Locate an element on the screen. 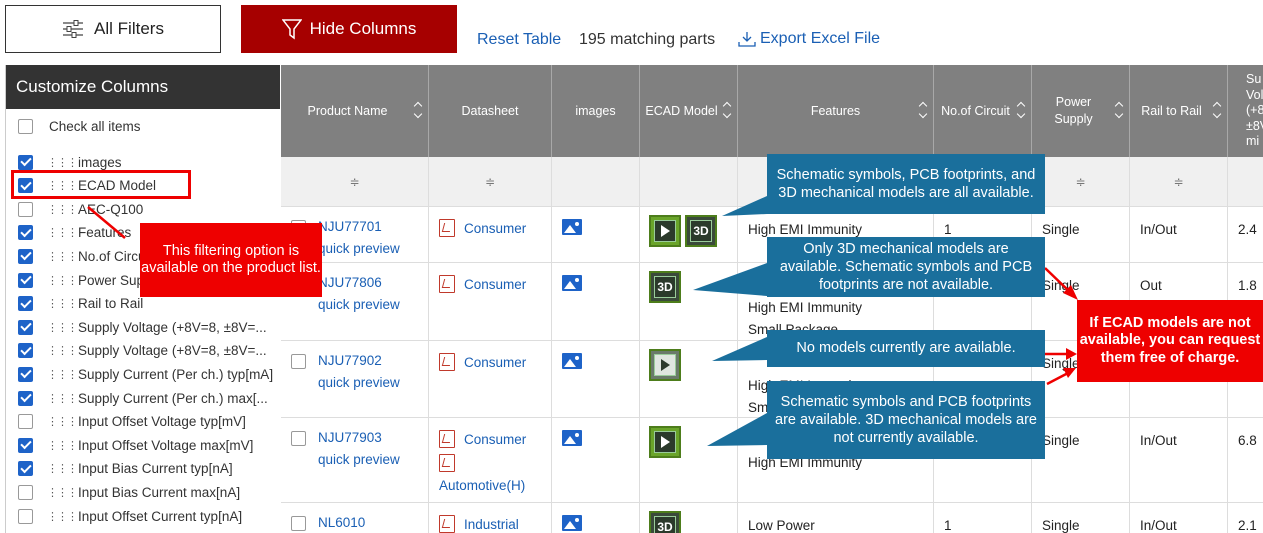  column-item: ⋮⋮⋮ Input Offset Current typ[nA] is located at coordinates (149, 516).